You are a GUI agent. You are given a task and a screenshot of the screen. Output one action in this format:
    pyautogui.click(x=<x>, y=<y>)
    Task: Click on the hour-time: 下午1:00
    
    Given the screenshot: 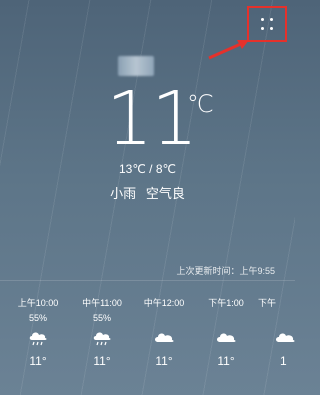 What is the action you would take?
    pyautogui.click(x=226, y=303)
    